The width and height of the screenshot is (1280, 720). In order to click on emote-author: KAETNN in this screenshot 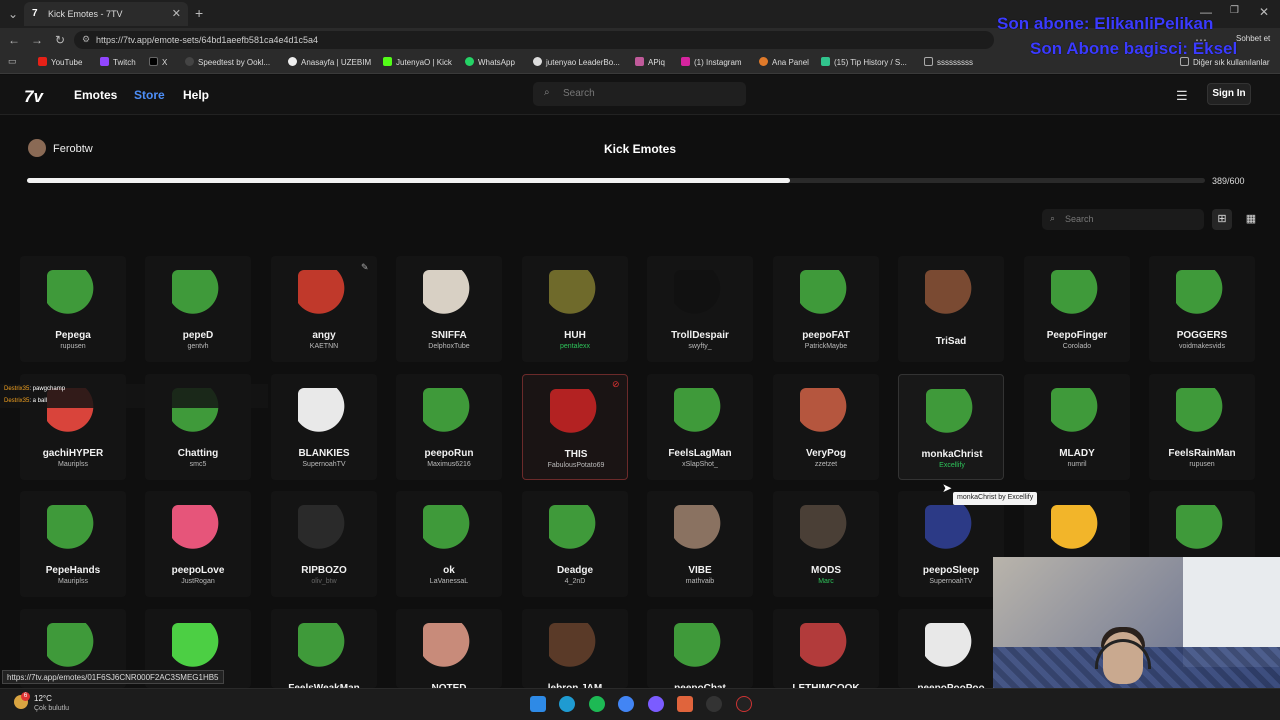, I will do `click(324, 346)`.